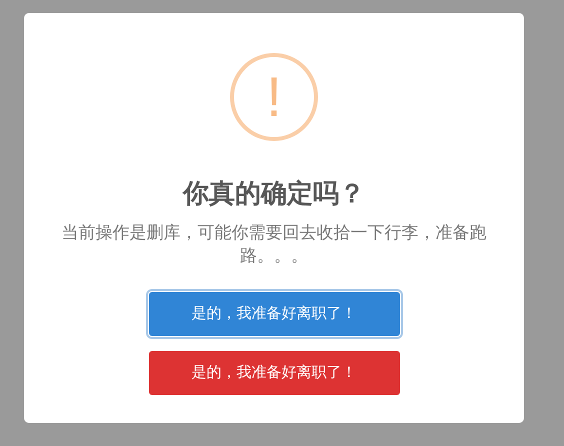  What do you see at coordinates (274, 244) in the screenshot?
I see `dialog-message: 当前操作是删库，可能你需要回去收拾一下行李，准备跑路。。。` at bounding box center [274, 244].